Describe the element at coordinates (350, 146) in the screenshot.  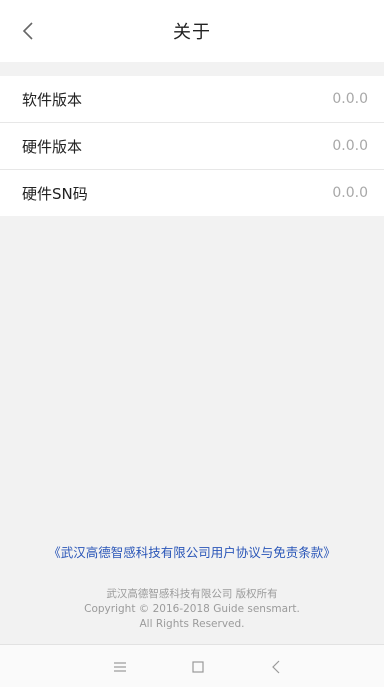
I see `hardware-version-value: 0.0.0` at that location.